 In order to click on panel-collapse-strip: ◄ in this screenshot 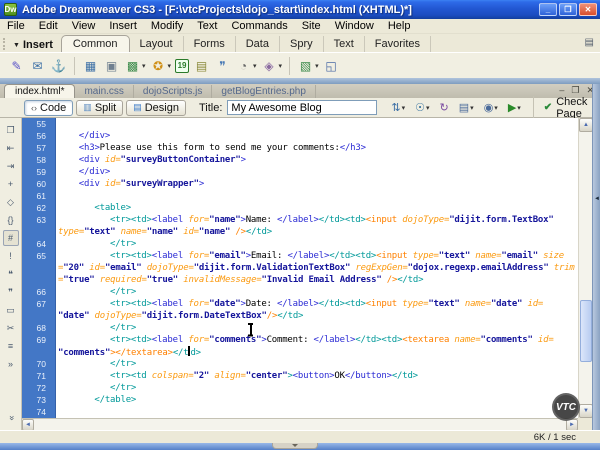, I will do `click(596, 263)`.